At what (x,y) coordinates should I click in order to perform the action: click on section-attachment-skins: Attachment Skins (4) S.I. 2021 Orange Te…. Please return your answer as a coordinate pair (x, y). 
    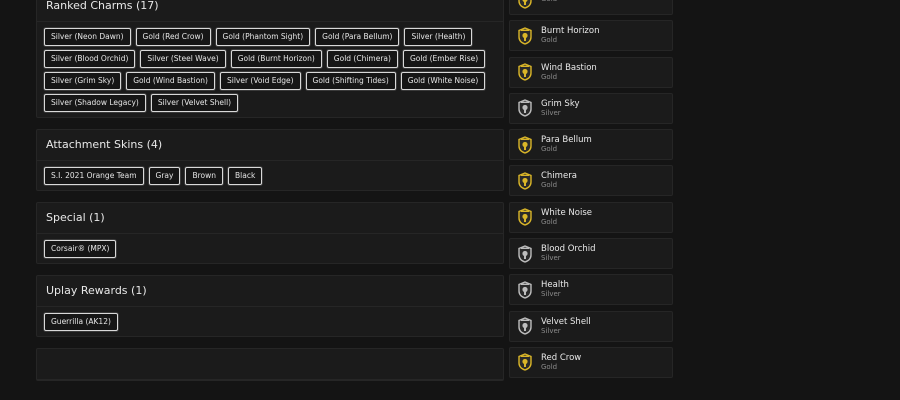
    Looking at the image, I should click on (270, 160).